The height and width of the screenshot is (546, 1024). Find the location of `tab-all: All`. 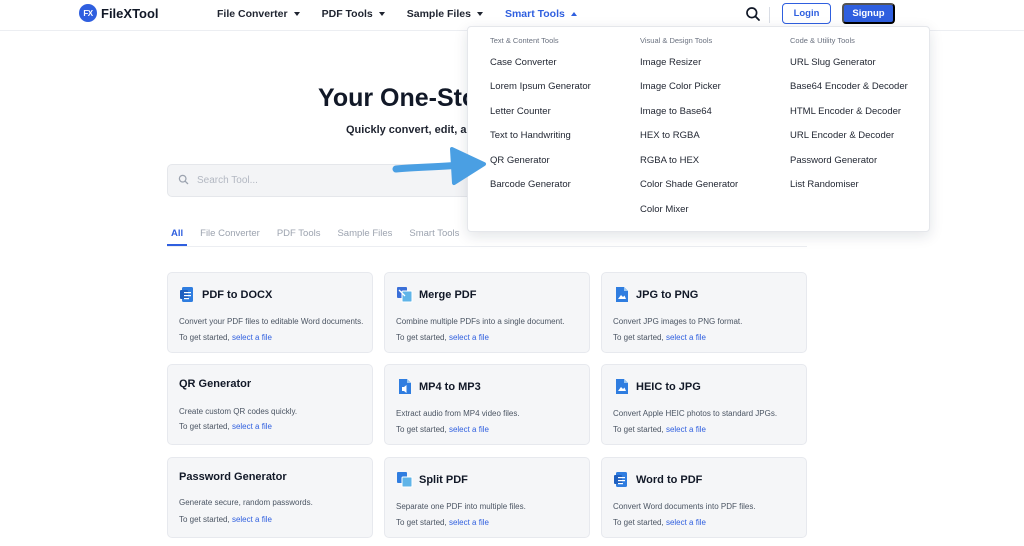

tab-all: All is located at coordinates (177, 237).